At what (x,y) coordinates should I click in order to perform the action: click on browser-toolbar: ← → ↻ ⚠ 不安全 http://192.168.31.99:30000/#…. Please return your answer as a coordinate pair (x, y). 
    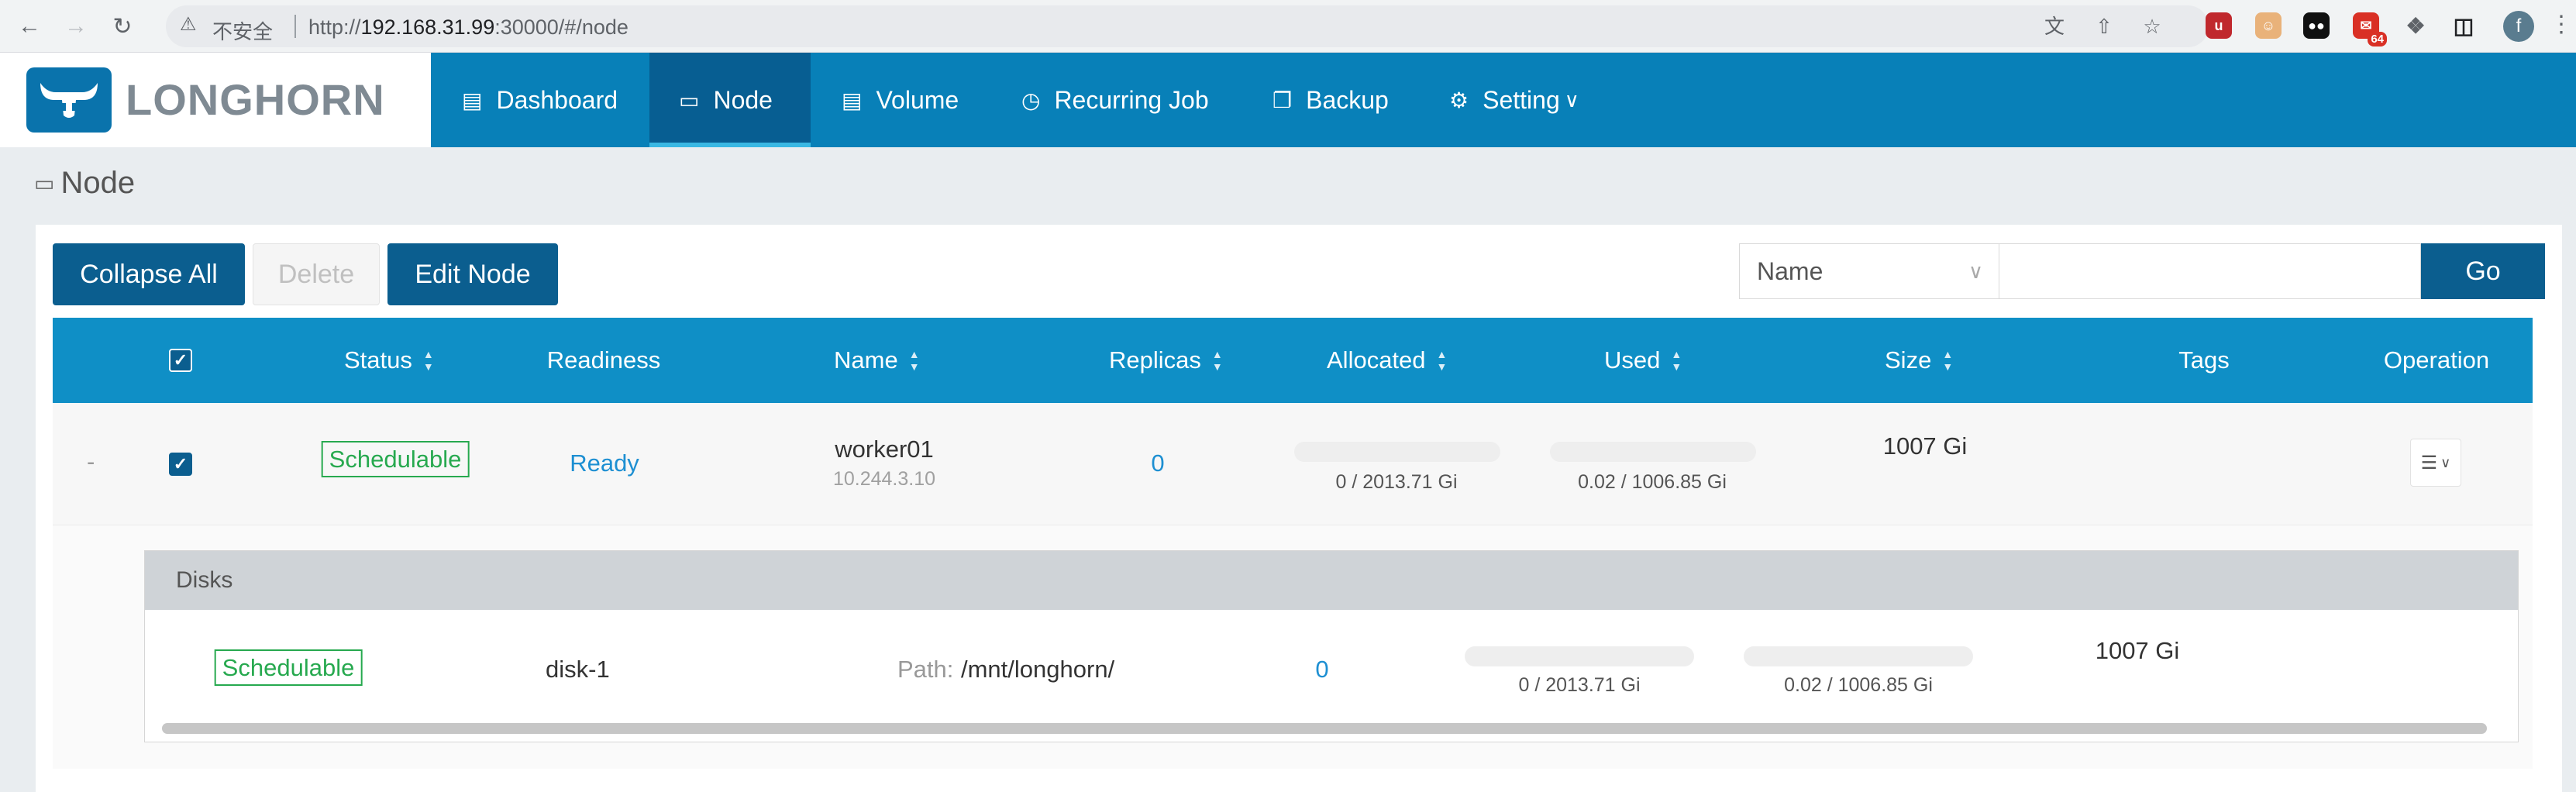
    Looking at the image, I should click on (1288, 26).